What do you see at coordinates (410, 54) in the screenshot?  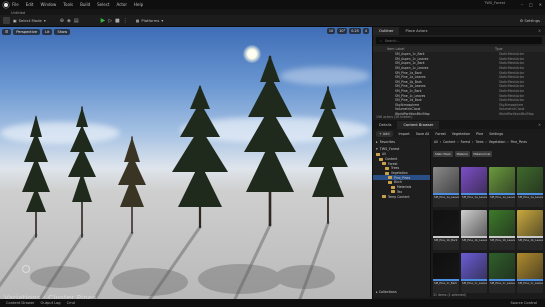 I see `outliner-row-name: SM_Aspen_1c_Bark` at bounding box center [410, 54].